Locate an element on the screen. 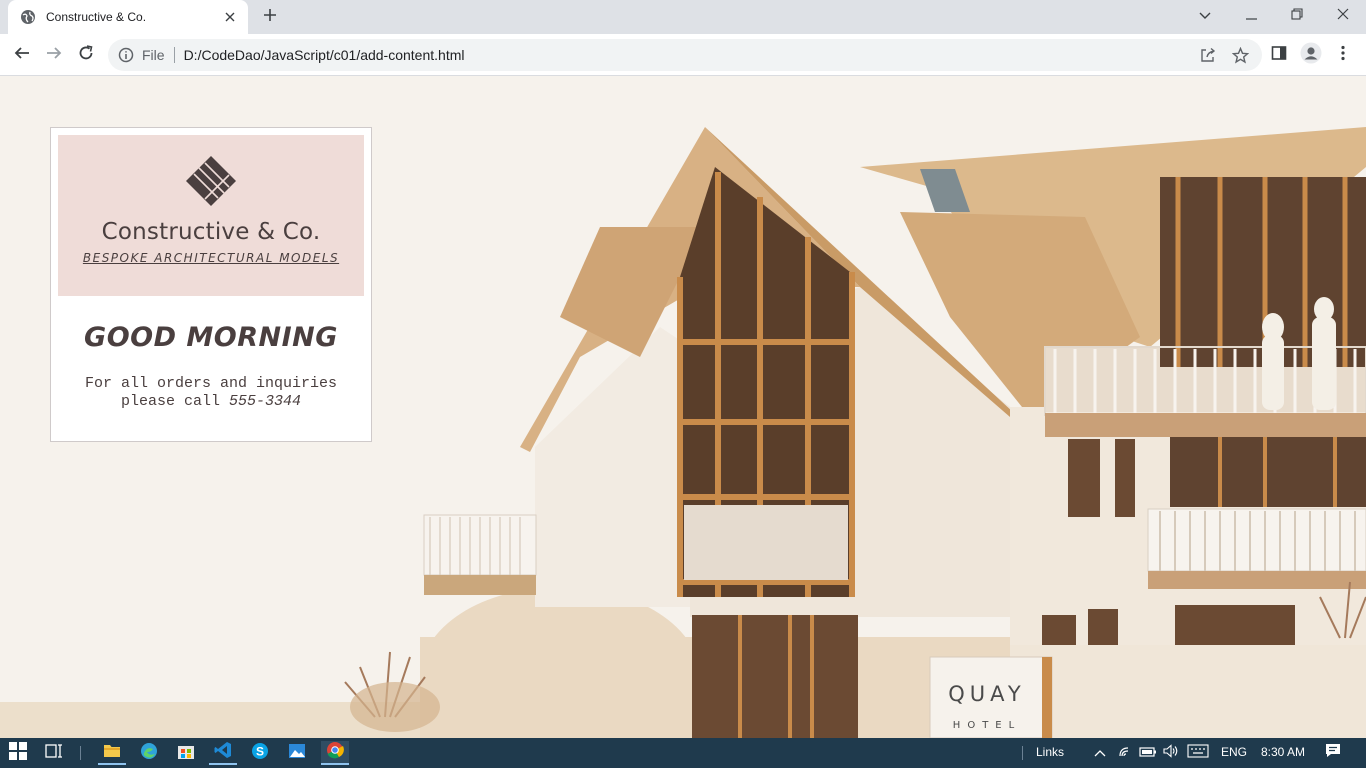  close-window-button is located at coordinates (1343, 16).